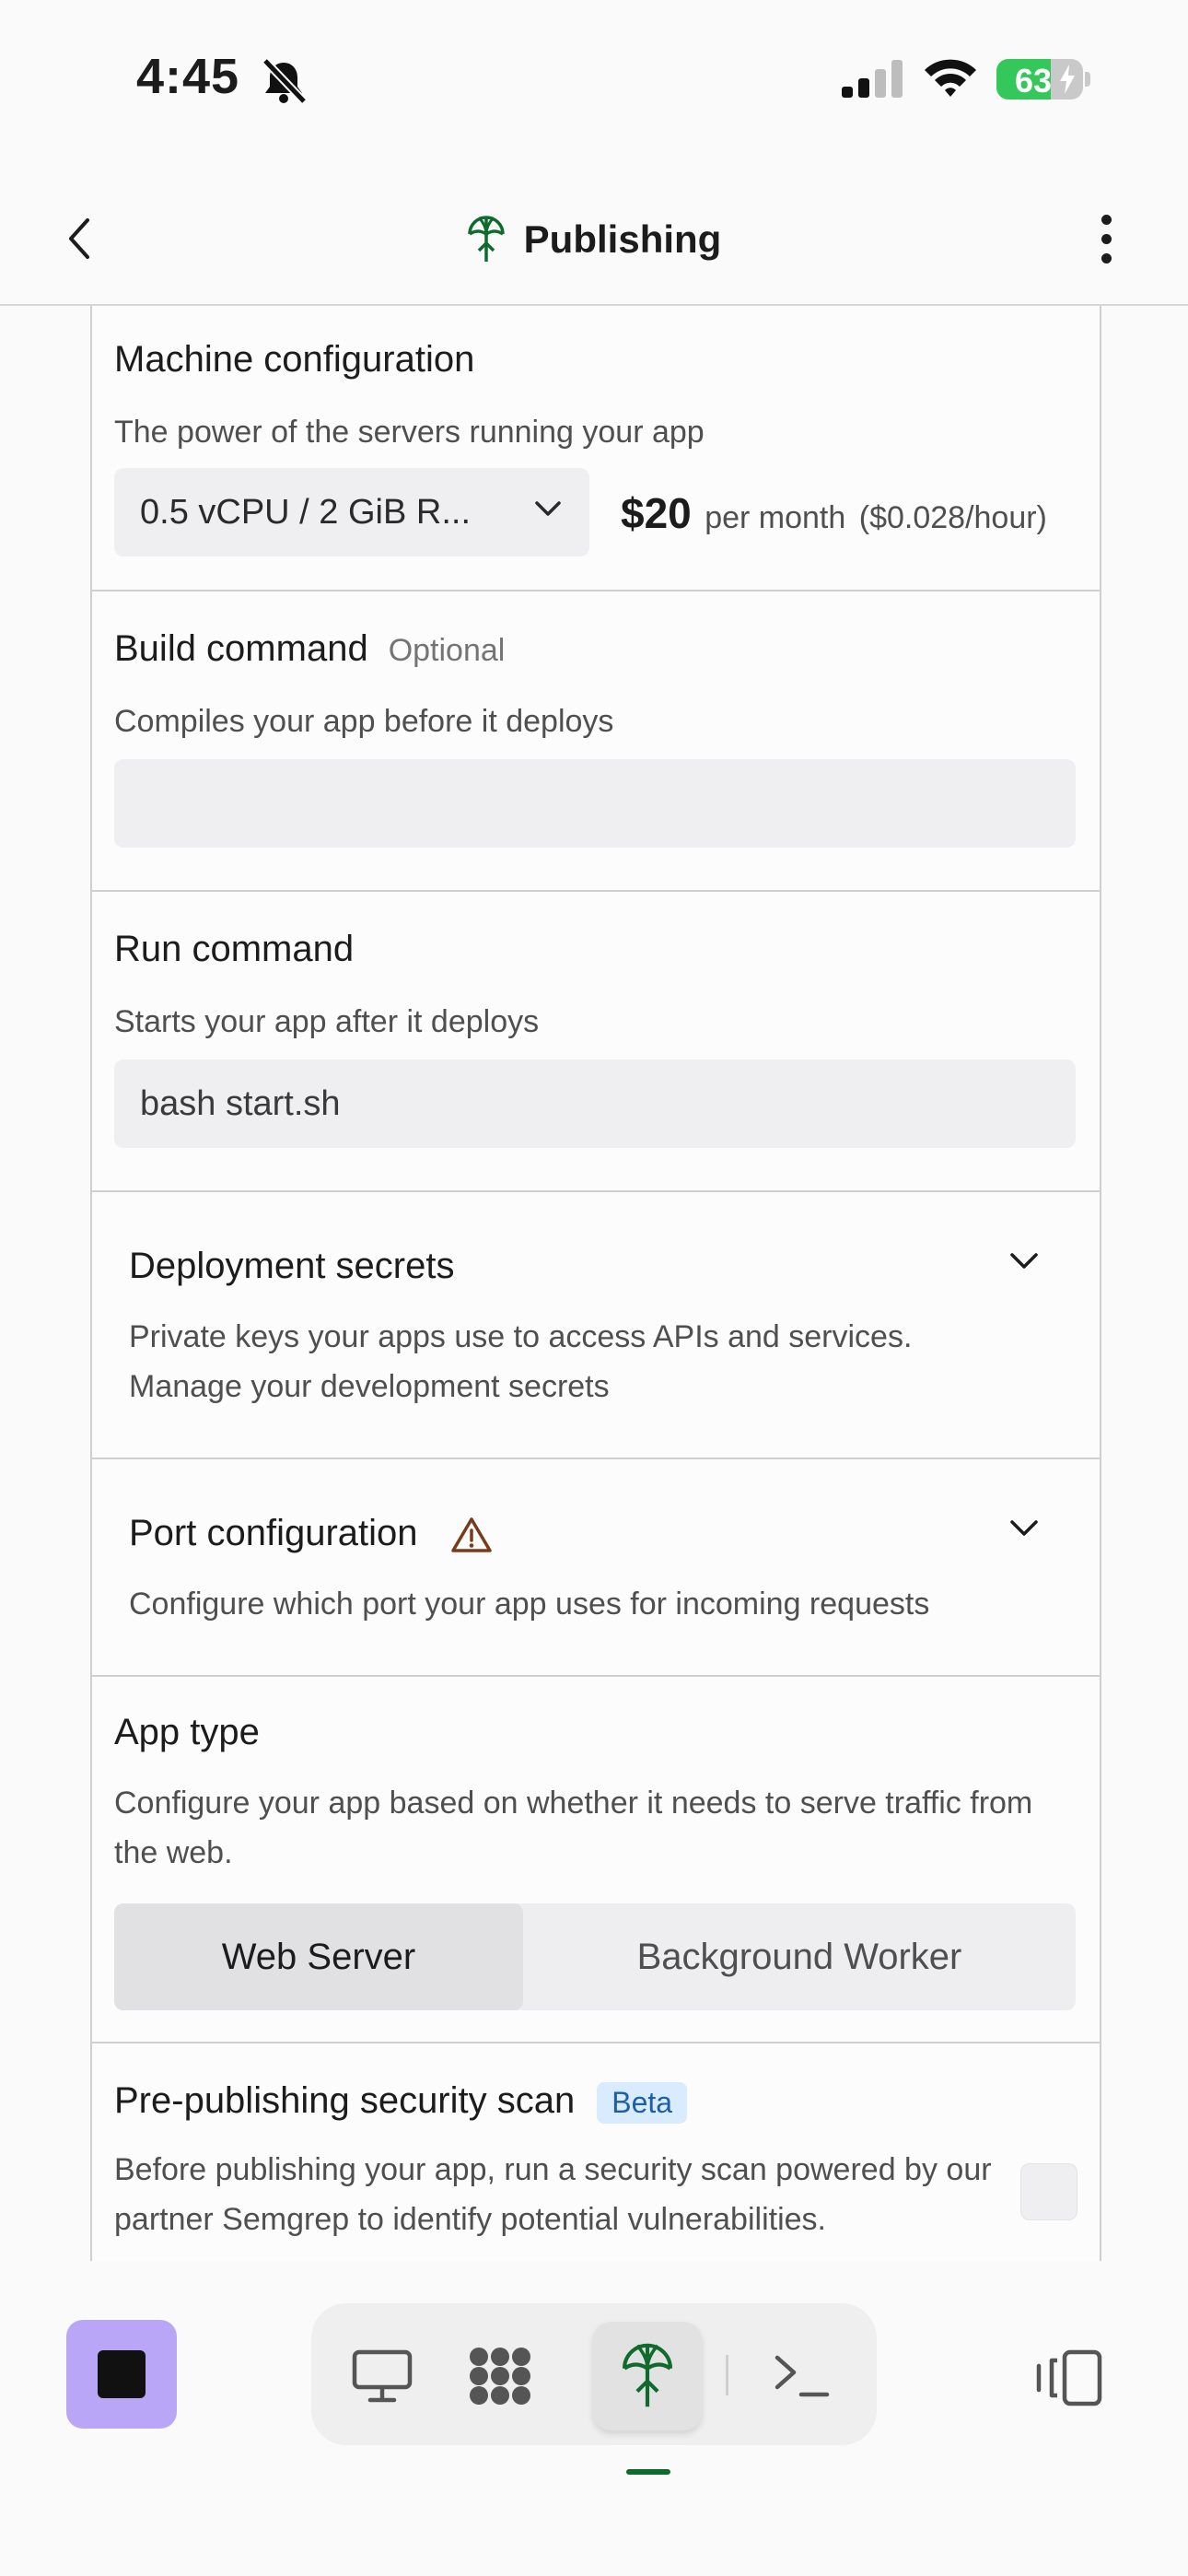  I want to click on top-header: Publishing, so click(594, 240).